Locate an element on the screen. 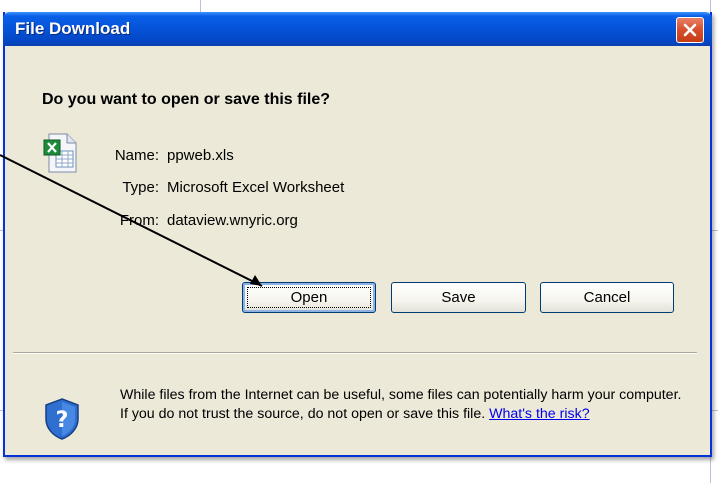 The width and height of the screenshot is (718, 483). file-name-value: ppweb.xls is located at coordinates (200, 155).